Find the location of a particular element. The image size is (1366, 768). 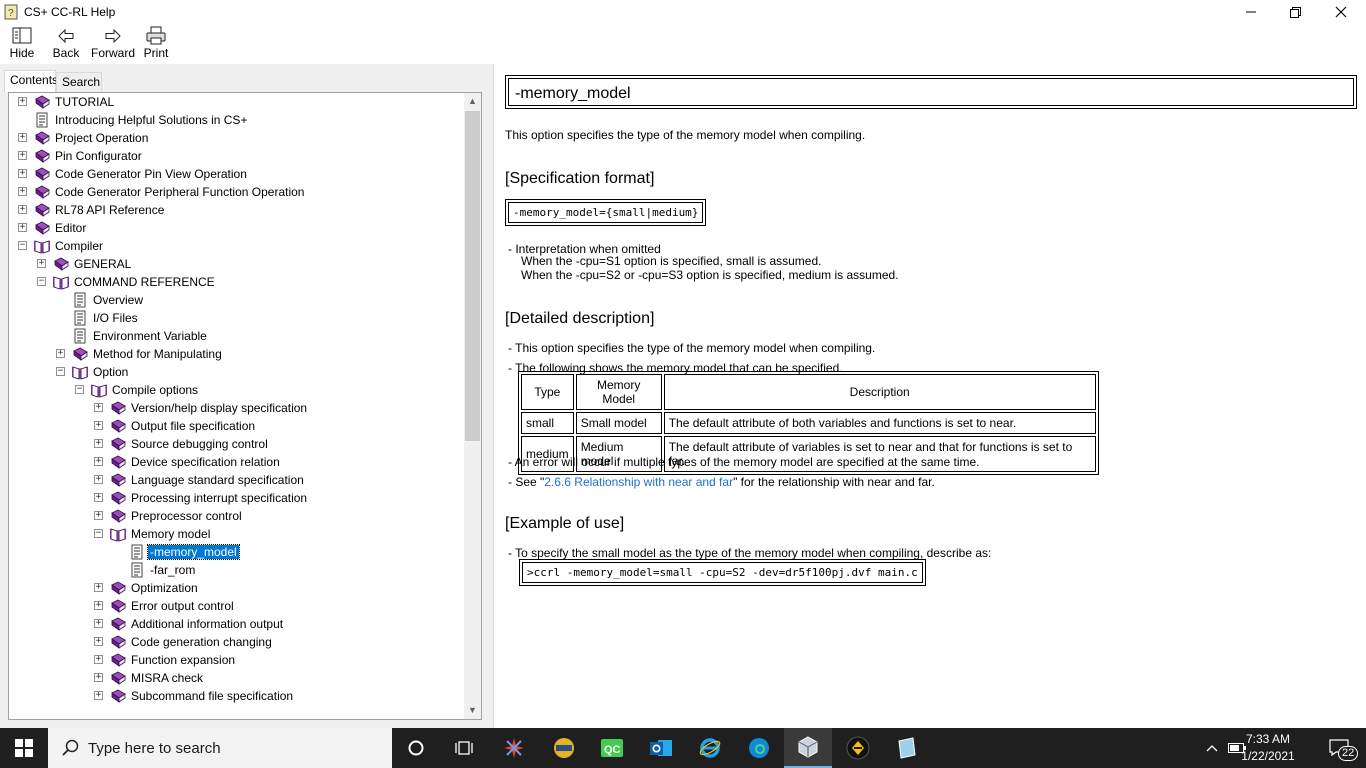

tree-item: − Compile options is located at coordinates (137, 390).